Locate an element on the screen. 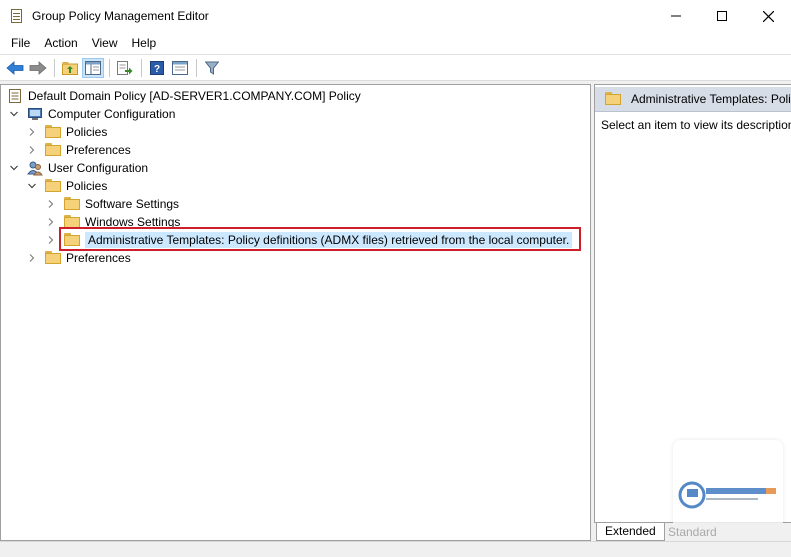 The width and height of the screenshot is (791, 557). filter-button is located at coordinates (212, 68).